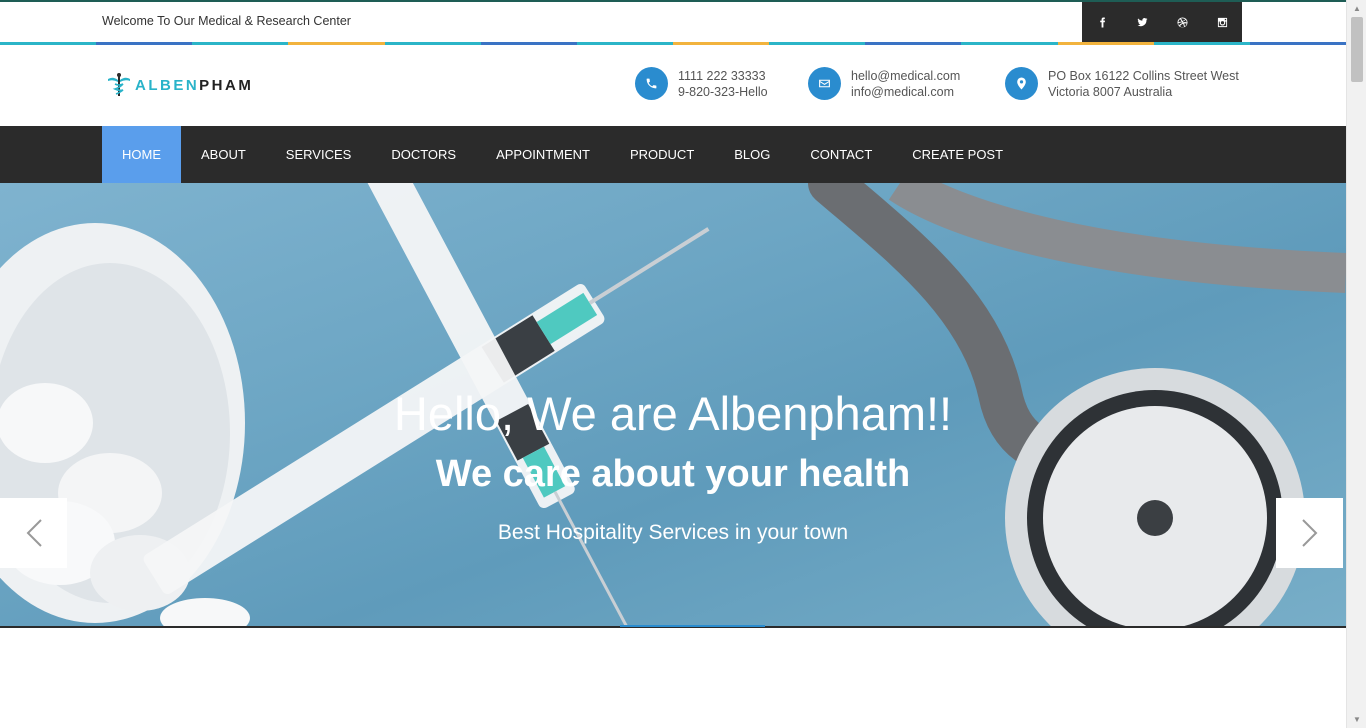 The image size is (1366, 728). What do you see at coordinates (223, 154) in the screenshot?
I see `nav-item-about: About` at bounding box center [223, 154].